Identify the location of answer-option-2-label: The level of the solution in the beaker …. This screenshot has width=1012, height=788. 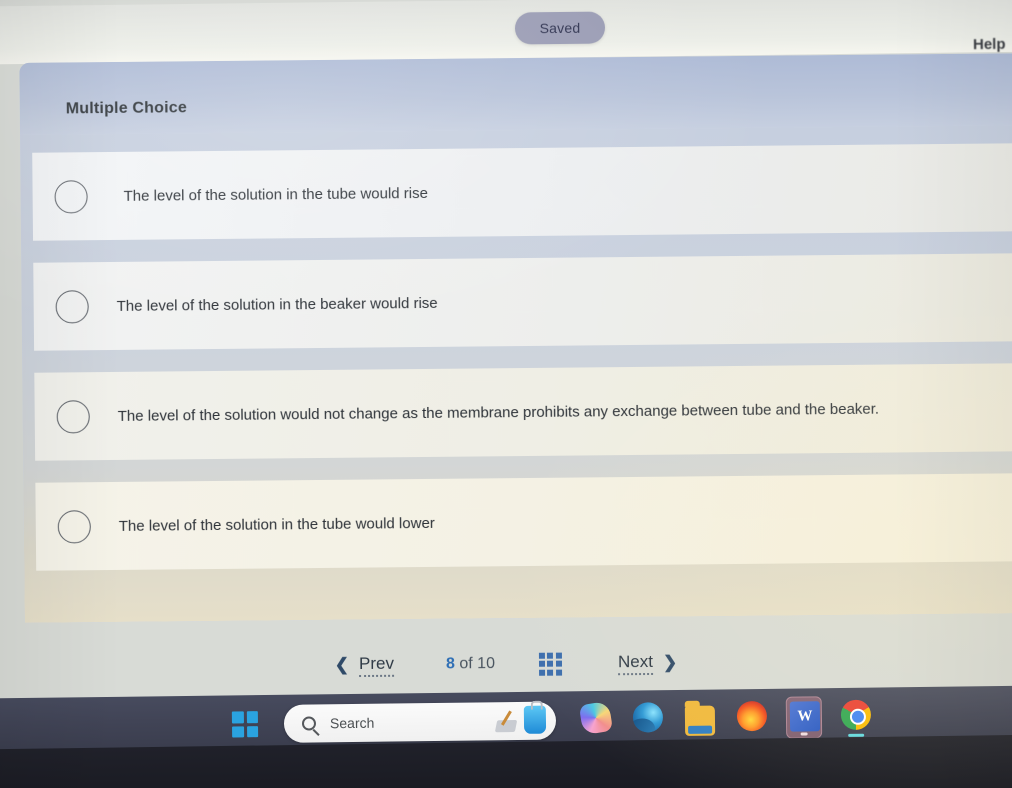
(277, 304).